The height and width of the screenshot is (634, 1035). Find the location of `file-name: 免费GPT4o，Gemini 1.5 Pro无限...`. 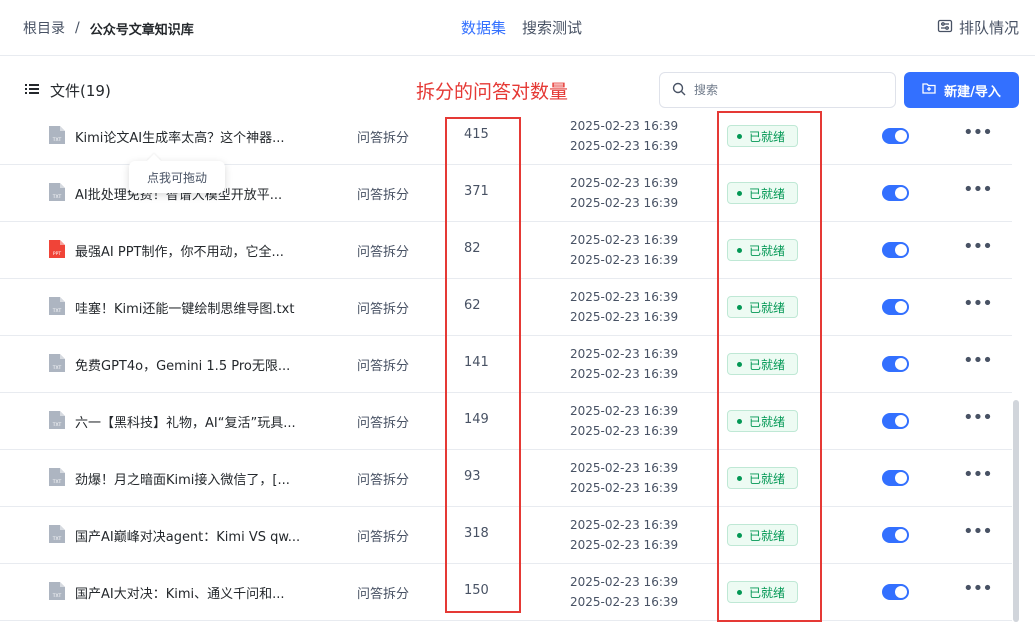

file-name: 免费GPT4o，Gemini 1.5 Pro无限... is located at coordinates (182, 364).